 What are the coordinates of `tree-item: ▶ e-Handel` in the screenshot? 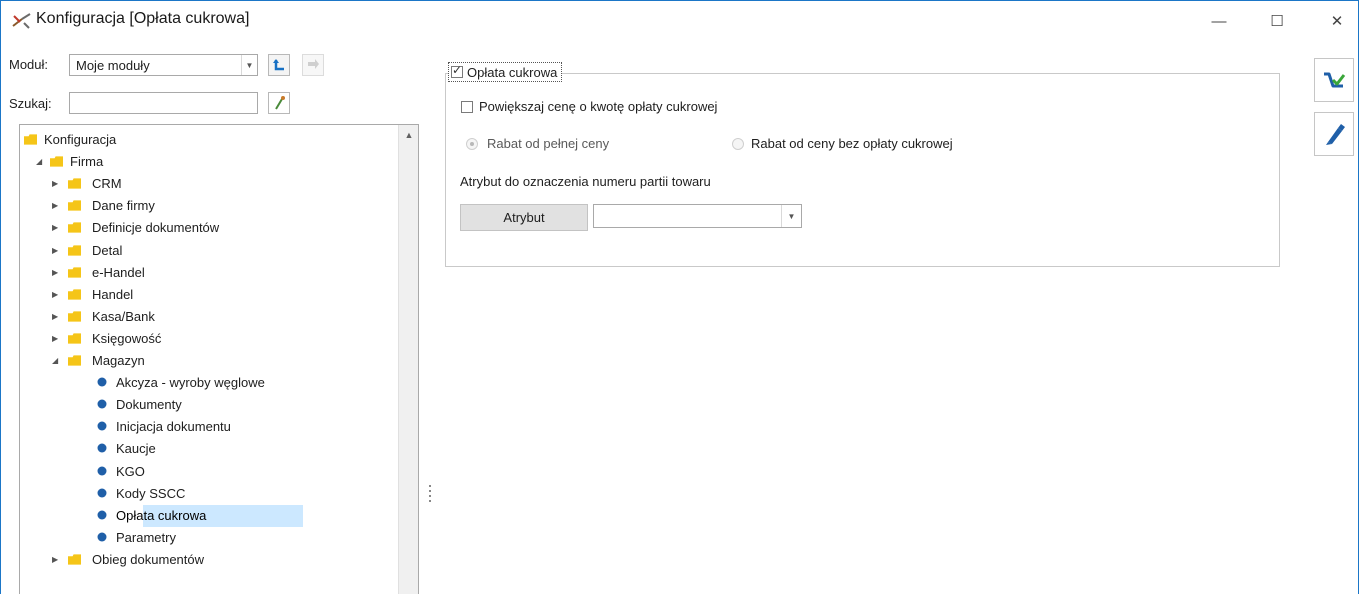 It's located at (210, 273).